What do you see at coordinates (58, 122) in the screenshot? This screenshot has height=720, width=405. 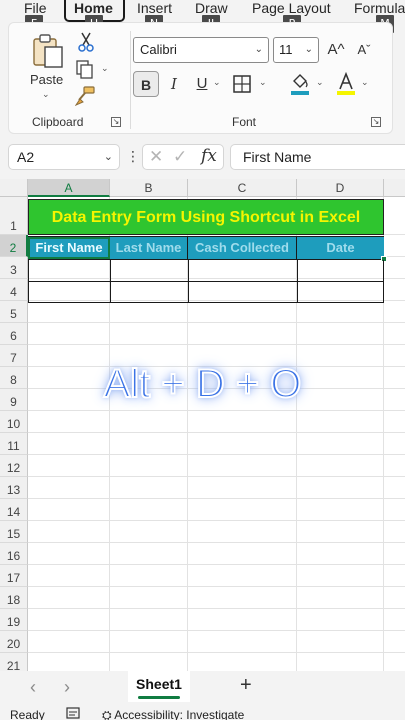 I see `clipboard-group-label: Clipboard` at bounding box center [58, 122].